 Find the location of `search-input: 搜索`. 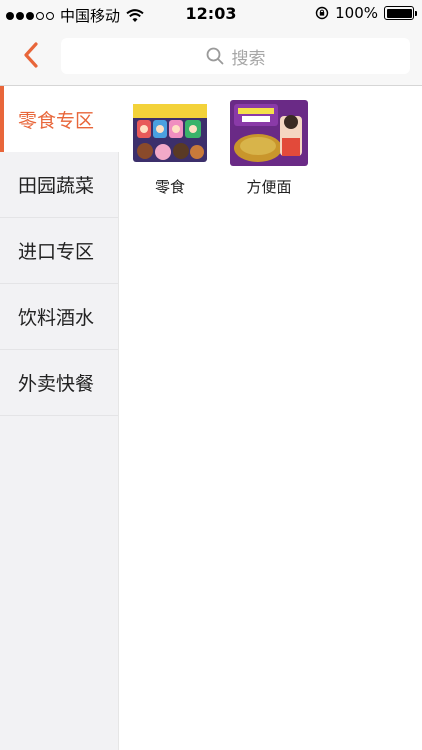

search-input: 搜索 is located at coordinates (235, 56).